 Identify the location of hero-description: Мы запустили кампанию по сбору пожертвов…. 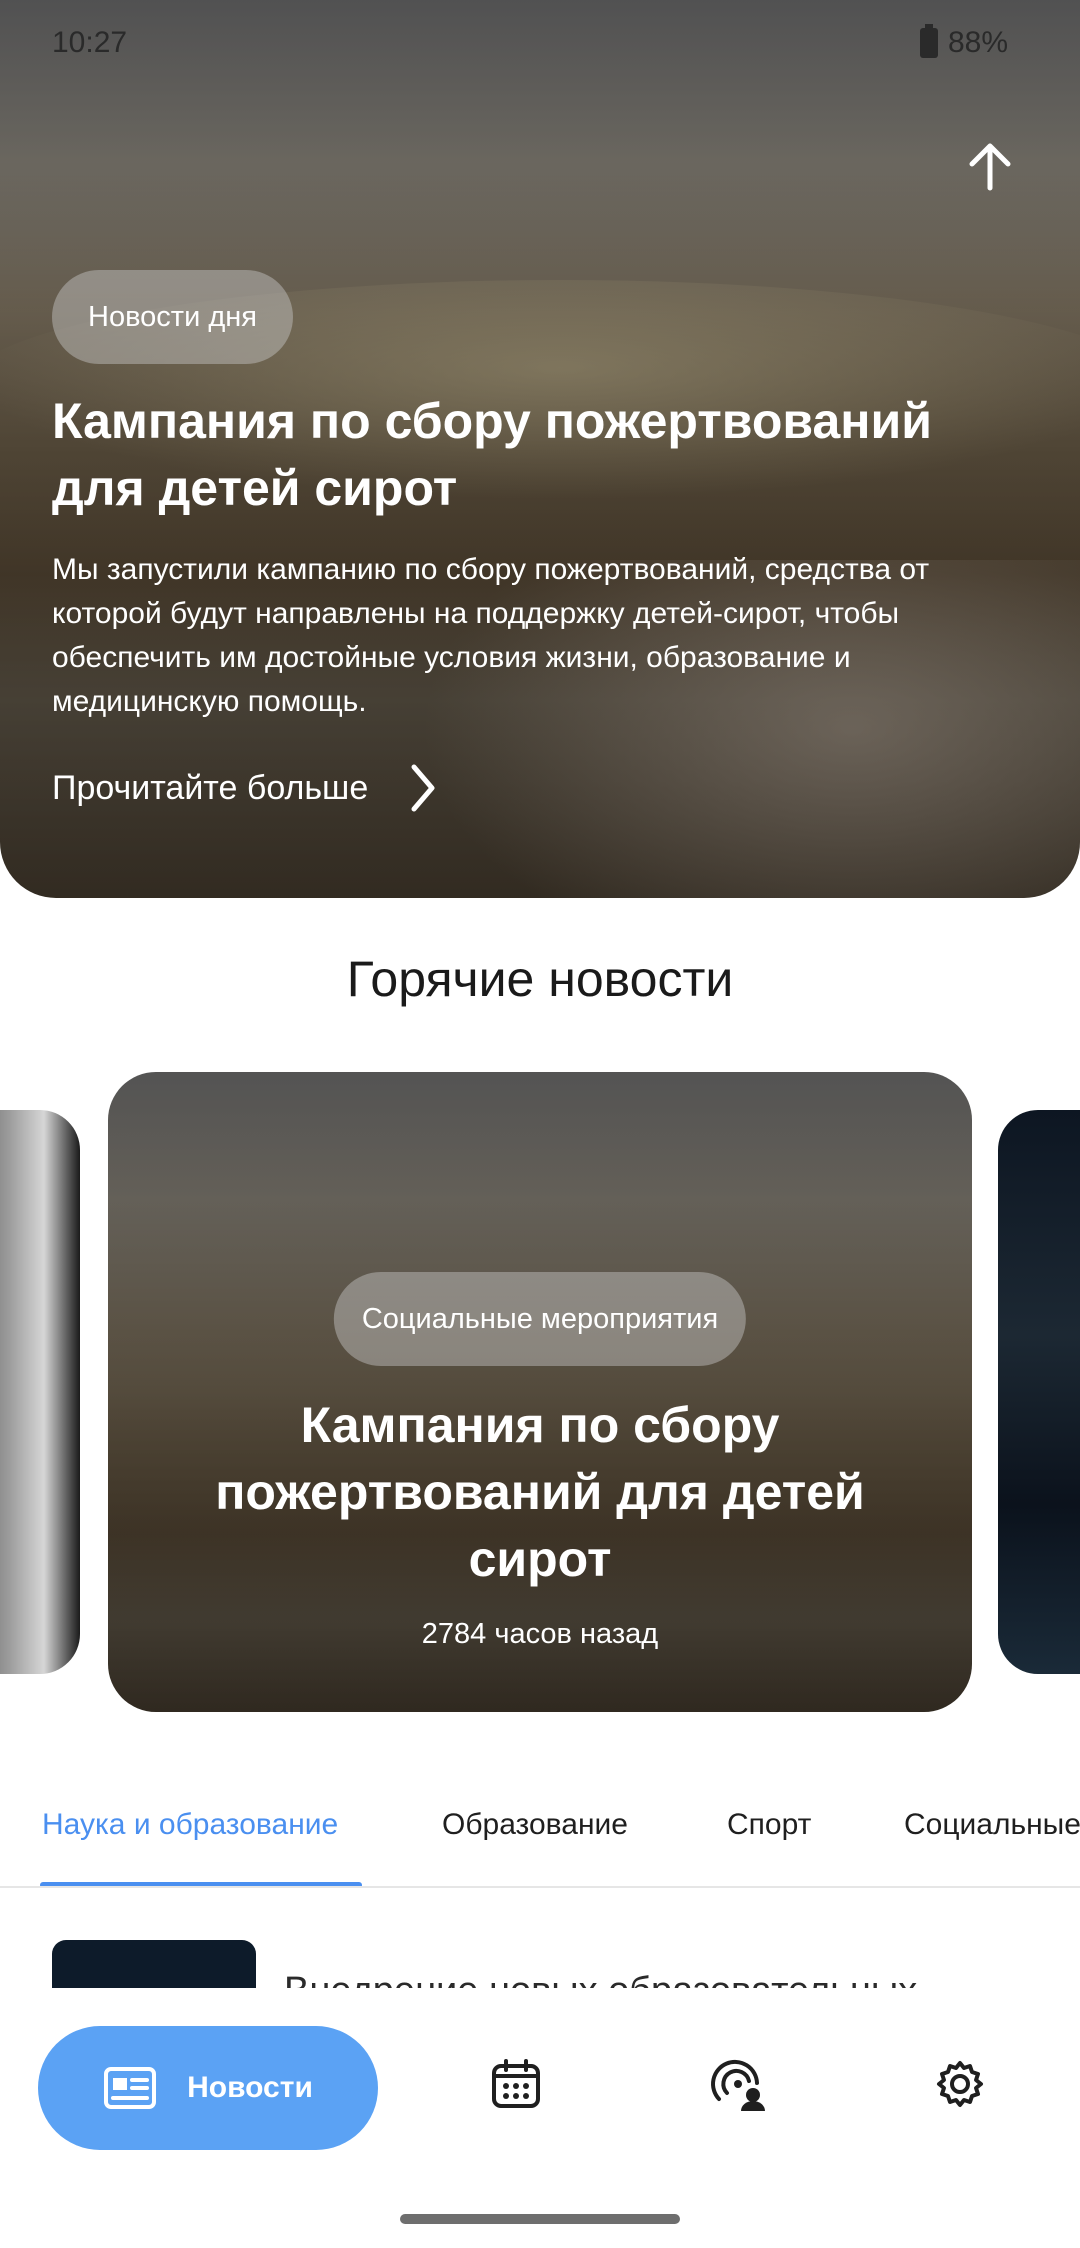
(491, 635).